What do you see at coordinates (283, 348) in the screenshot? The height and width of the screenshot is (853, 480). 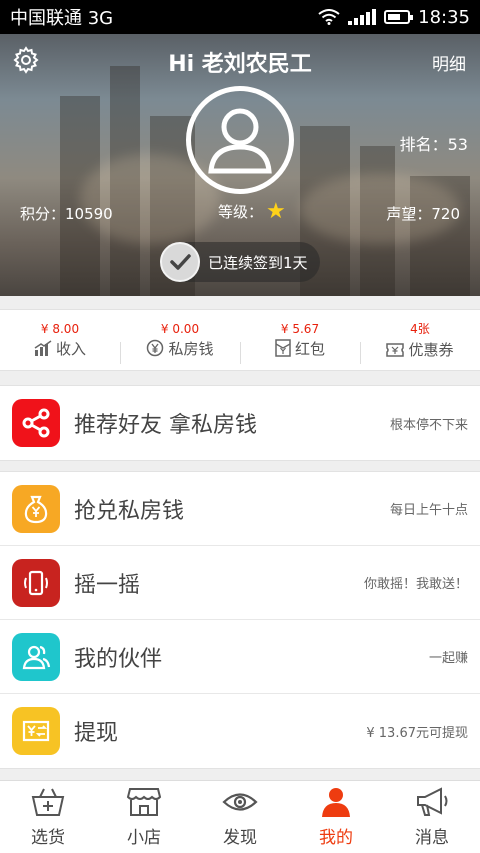 I see `red-packet-icon` at bounding box center [283, 348].